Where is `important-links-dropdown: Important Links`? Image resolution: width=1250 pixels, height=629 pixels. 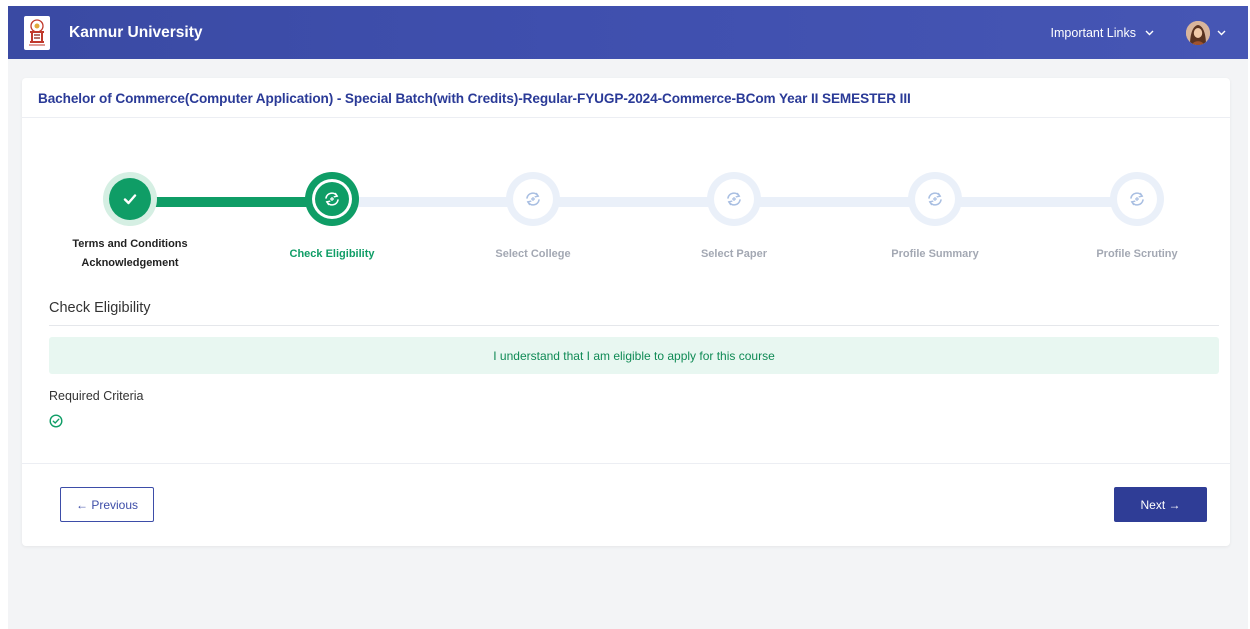 important-links-dropdown: Important Links is located at coordinates (1102, 33).